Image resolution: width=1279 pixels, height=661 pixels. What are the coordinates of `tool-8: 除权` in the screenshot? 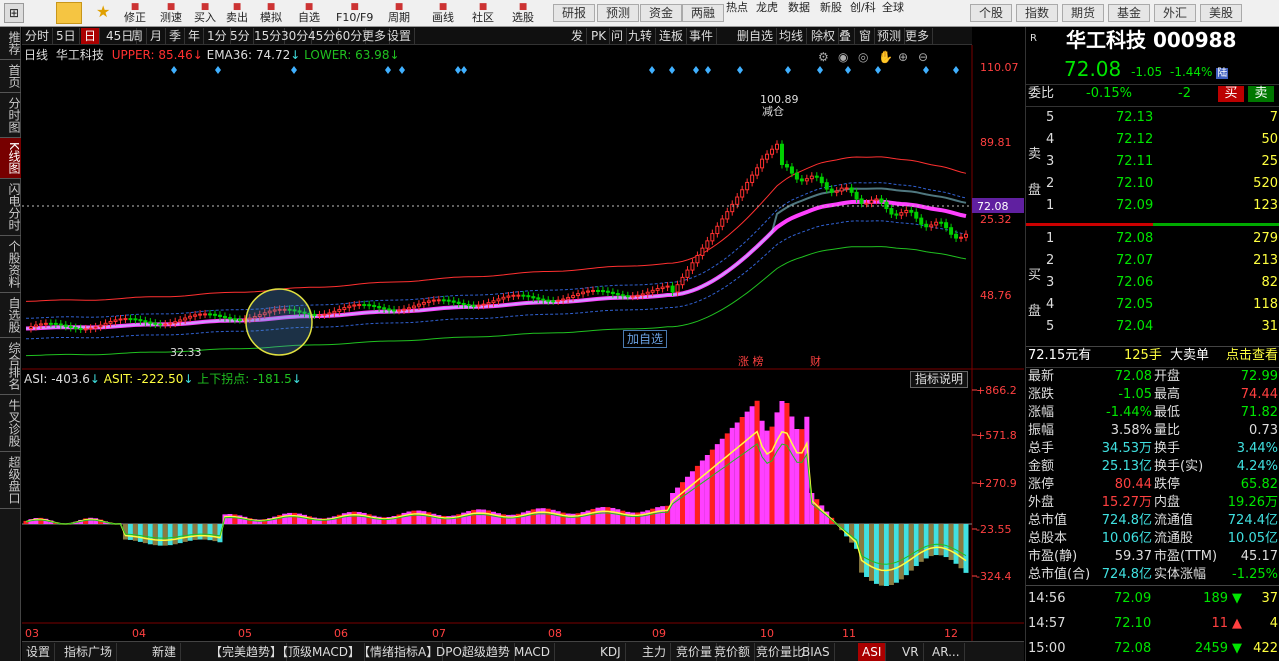 It's located at (824, 36).